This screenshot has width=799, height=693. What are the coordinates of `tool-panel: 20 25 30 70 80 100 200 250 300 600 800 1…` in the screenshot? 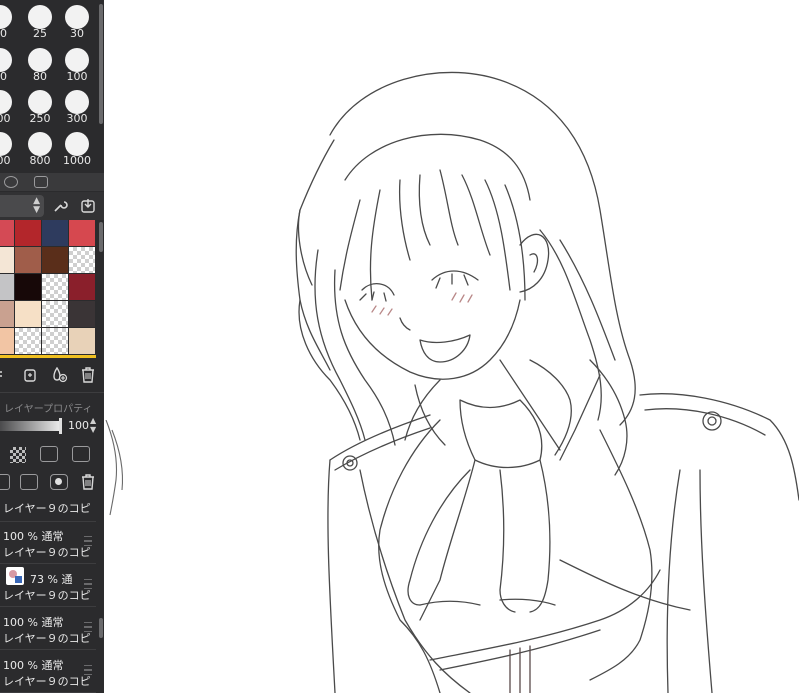 It's located at (52, 346).